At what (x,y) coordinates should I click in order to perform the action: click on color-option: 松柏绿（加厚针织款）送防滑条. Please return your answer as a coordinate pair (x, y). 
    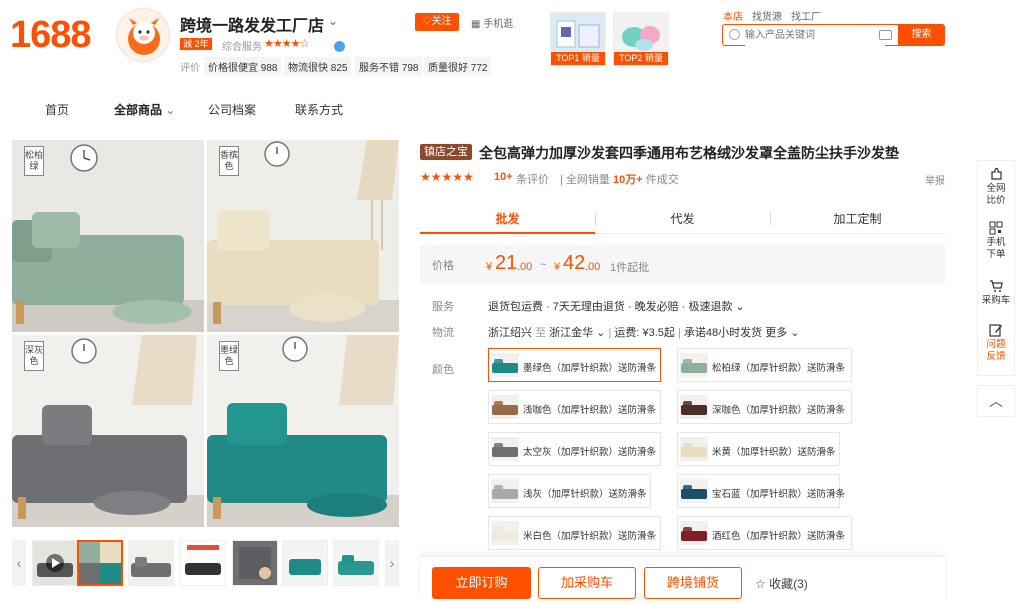
    Looking at the image, I should click on (764, 365).